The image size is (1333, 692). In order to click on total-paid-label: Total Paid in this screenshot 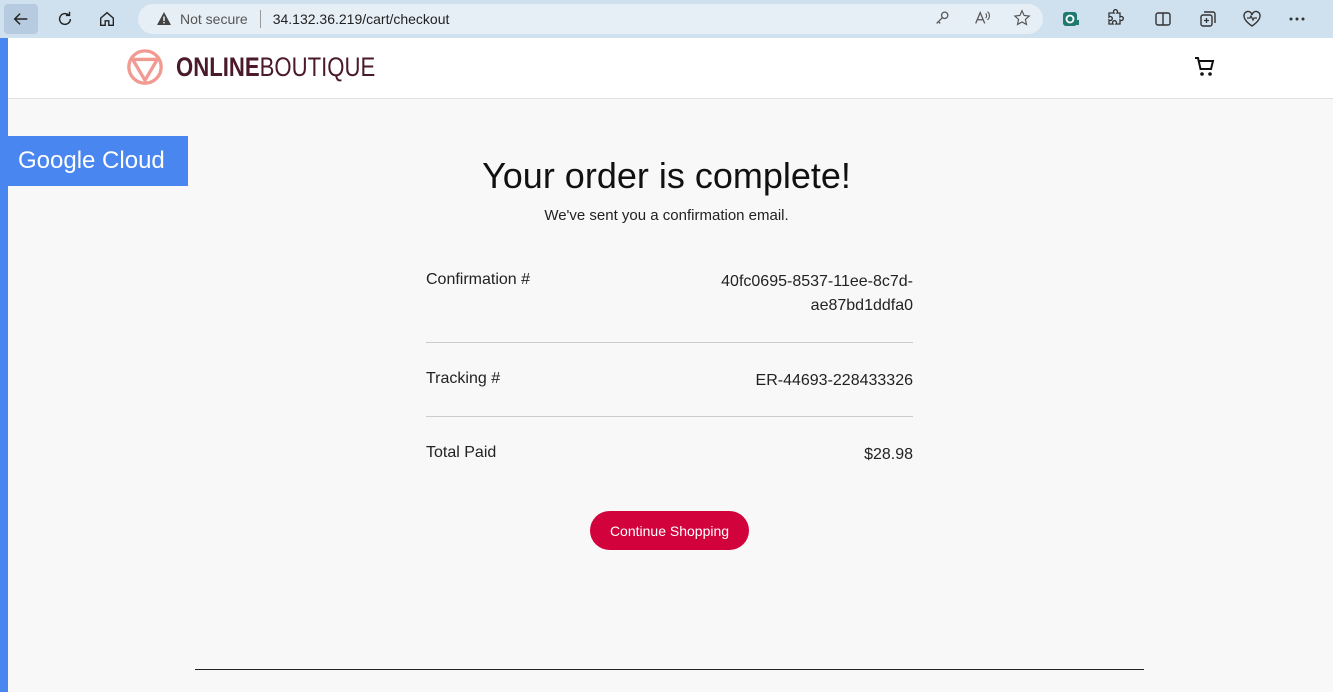, I will do `click(461, 452)`.